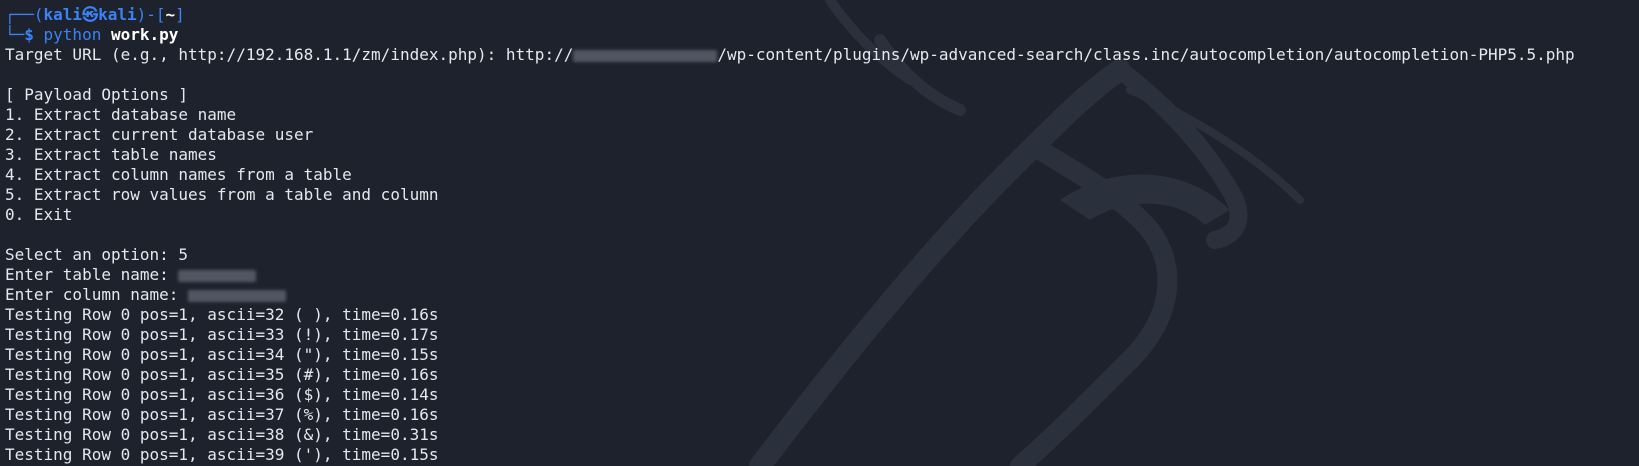 The image size is (1639, 466). I want to click on redacted-ip, so click(645, 55).